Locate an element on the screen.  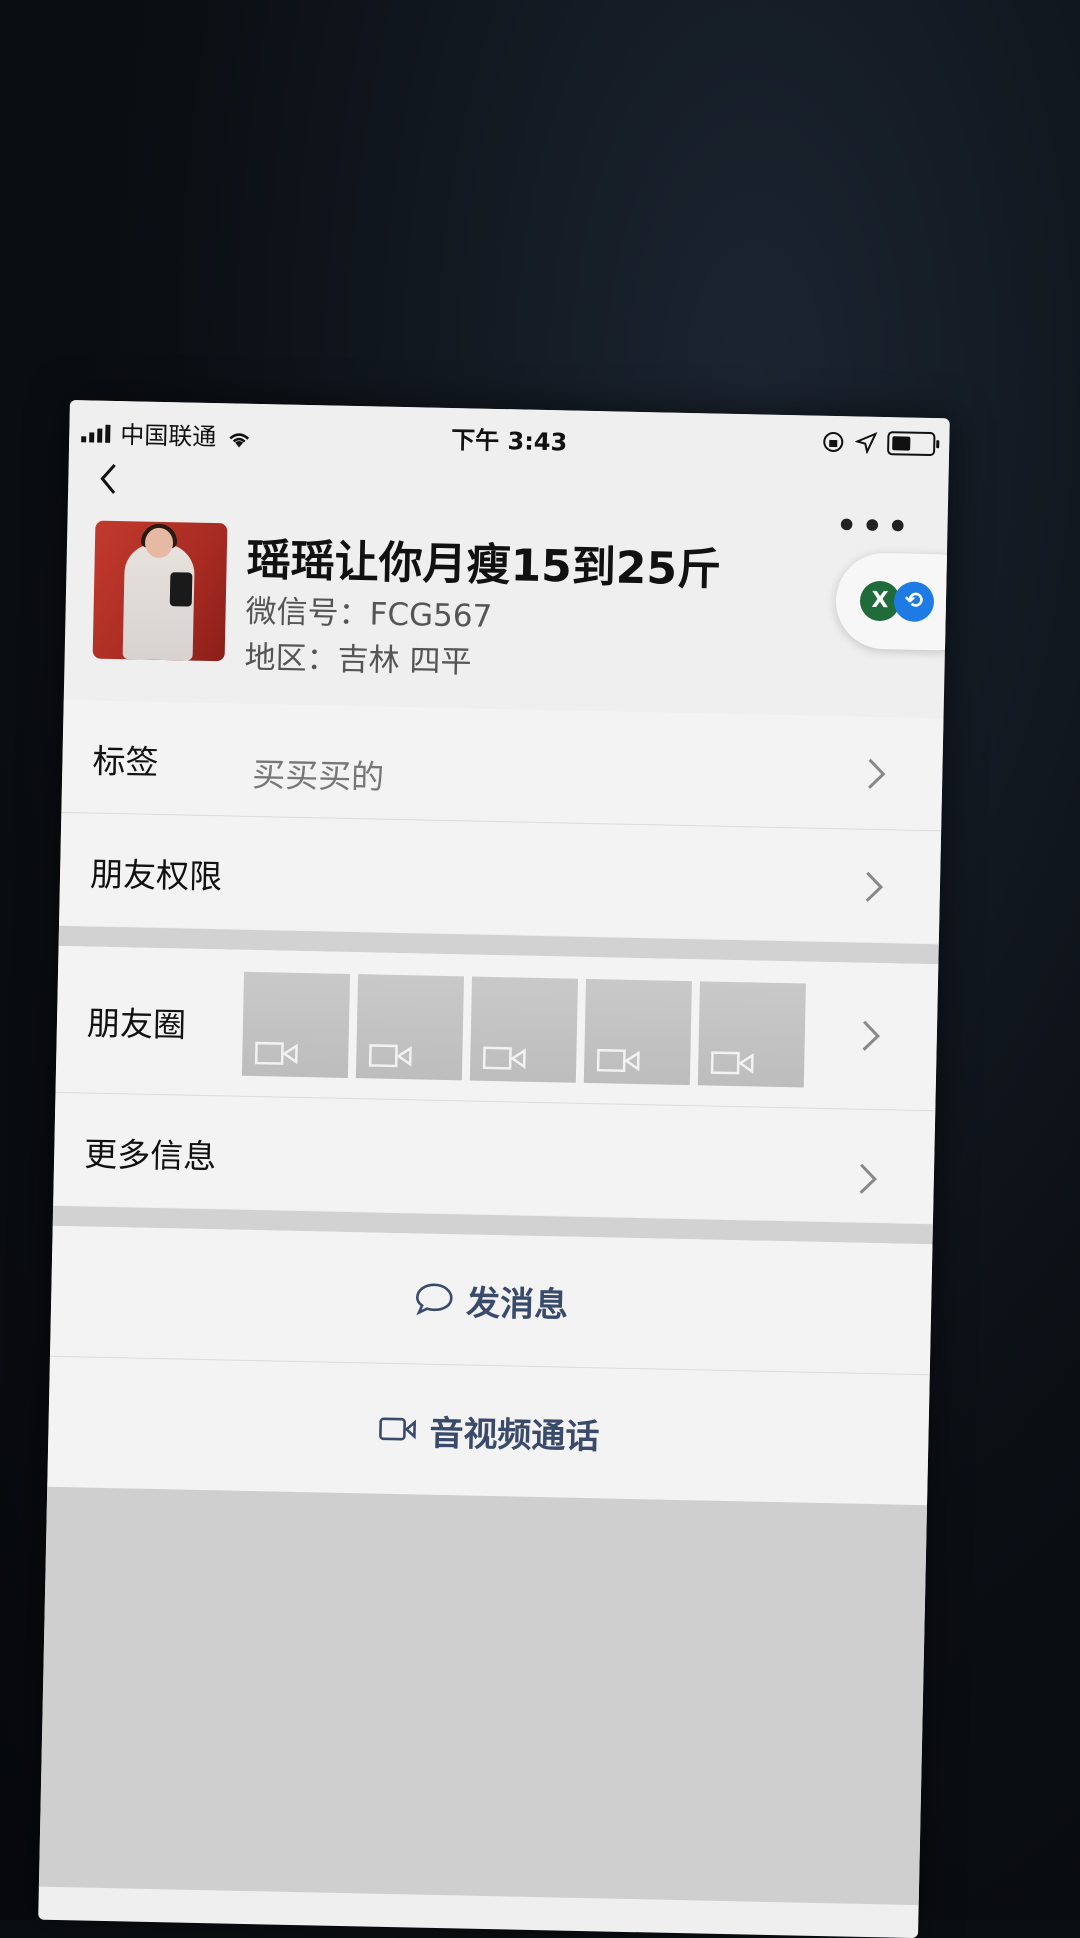
actions-section: 发消息 音视频通话 is located at coordinates (490, 1365).